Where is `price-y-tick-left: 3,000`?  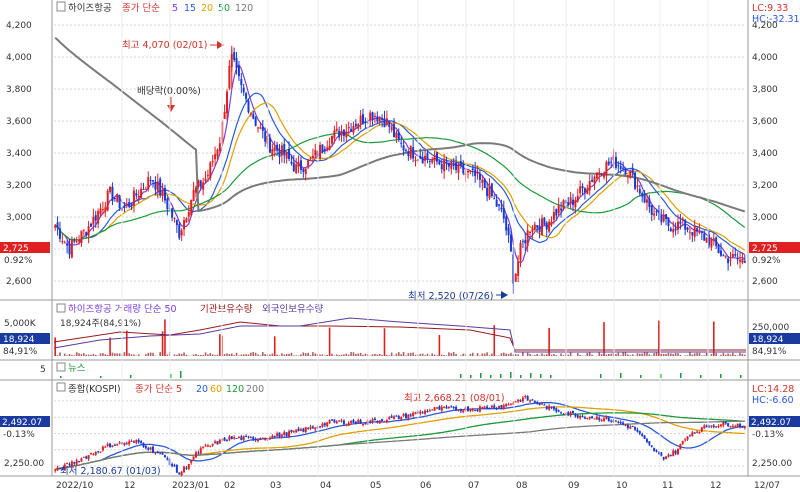
price-y-tick-left: 3,000 is located at coordinates (19, 218).